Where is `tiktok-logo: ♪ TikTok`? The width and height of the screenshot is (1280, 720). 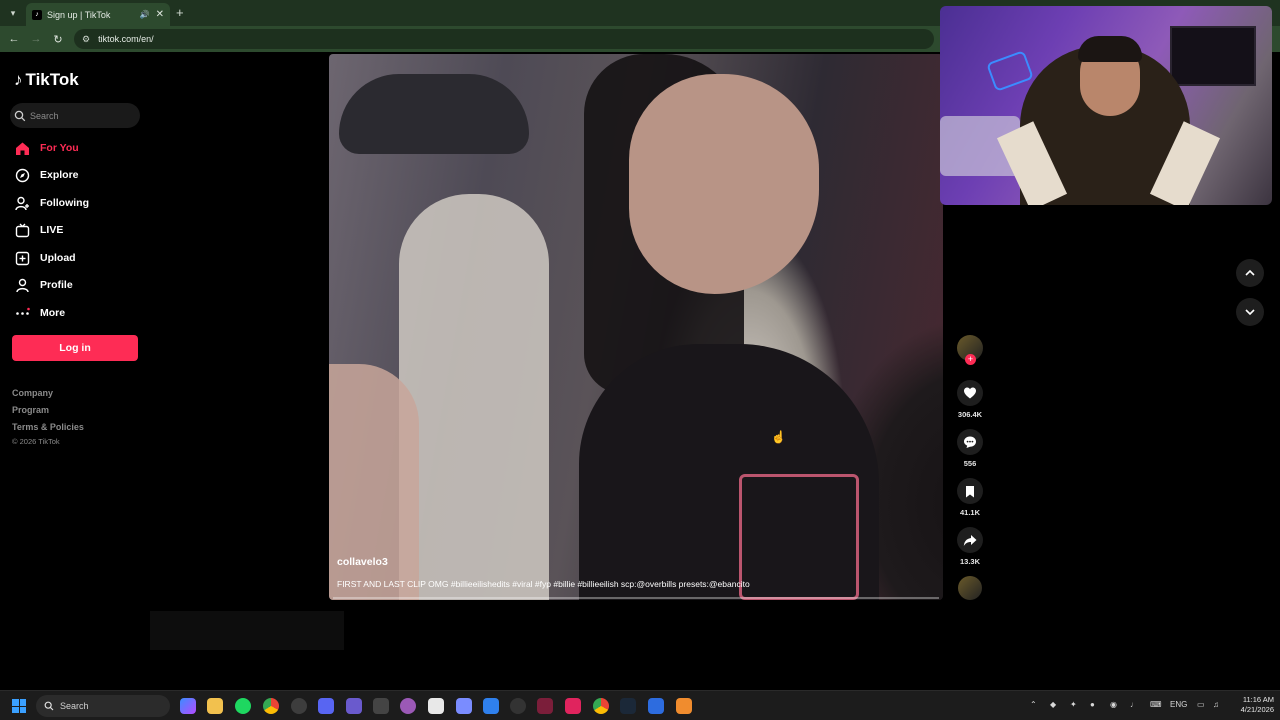
tiktok-logo: ♪ TikTok is located at coordinates (46, 80).